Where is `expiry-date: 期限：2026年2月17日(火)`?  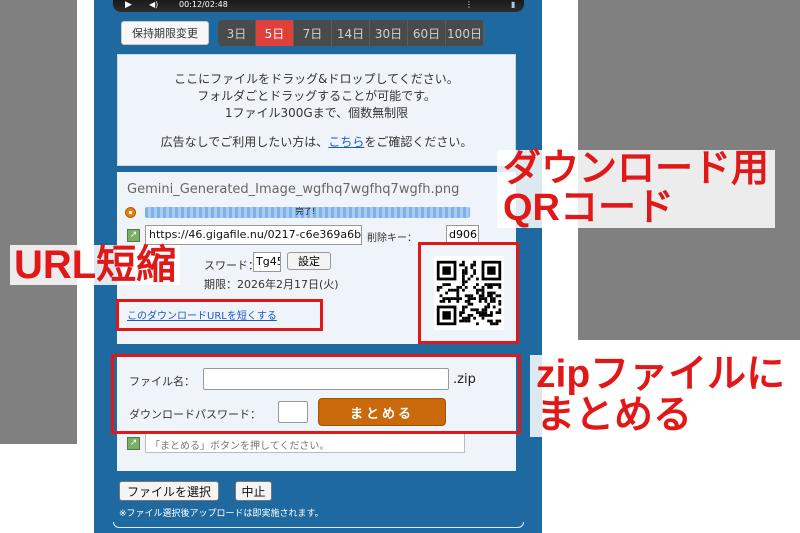
expiry-date: 期限：2026年2月17日(火) is located at coordinates (271, 284).